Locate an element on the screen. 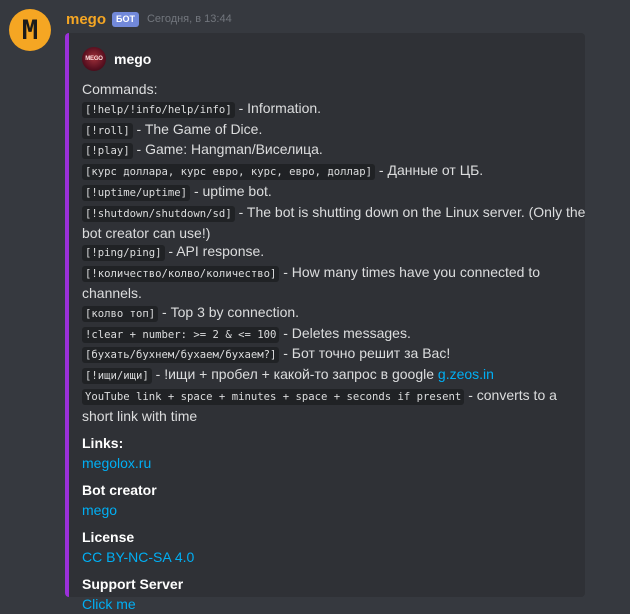 The image size is (630, 614). author-name: mego is located at coordinates (133, 59).